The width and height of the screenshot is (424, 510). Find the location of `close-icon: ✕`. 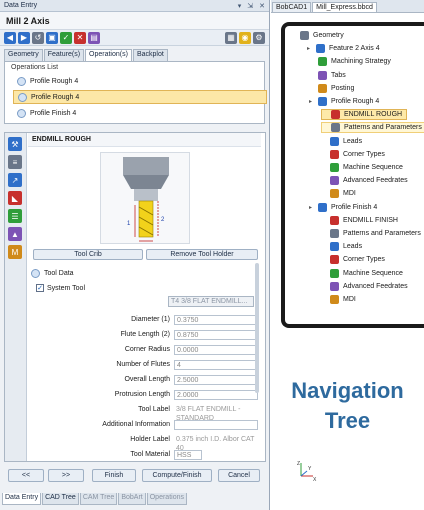

close-icon: ✕ is located at coordinates (262, 6).